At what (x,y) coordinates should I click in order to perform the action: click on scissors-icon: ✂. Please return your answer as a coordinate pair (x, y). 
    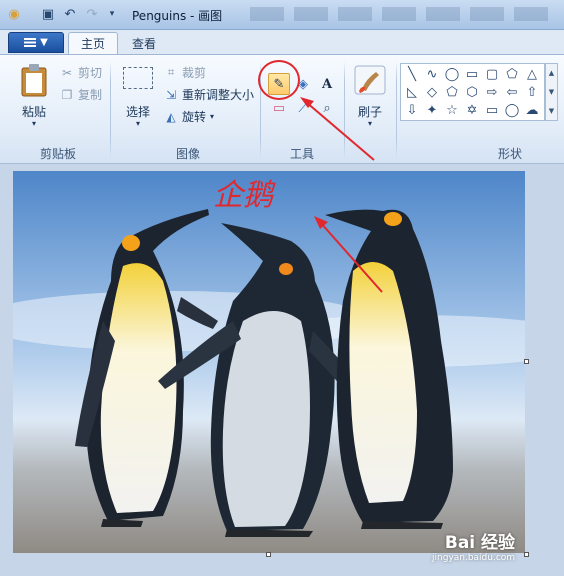
    Looking at the image, I should click on (67, 72).